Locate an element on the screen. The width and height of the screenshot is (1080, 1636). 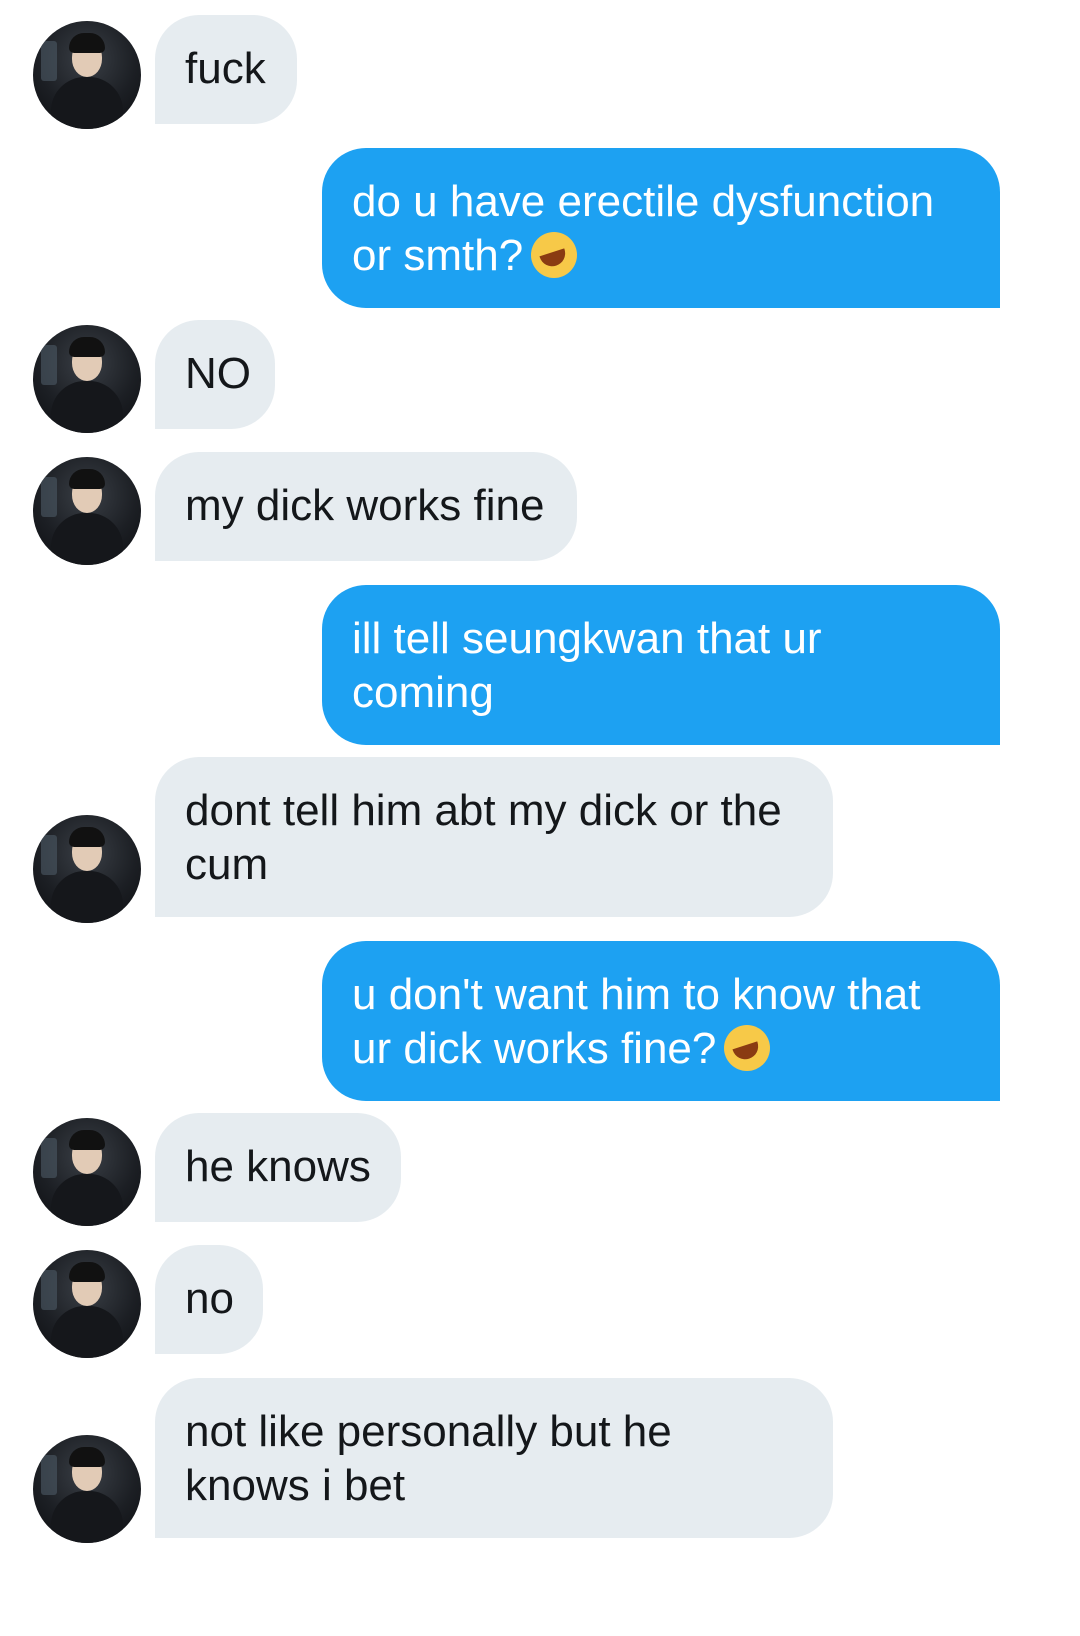
message-text: do u have erectile dysfunction or smth? is located at coordinates (643, 228).